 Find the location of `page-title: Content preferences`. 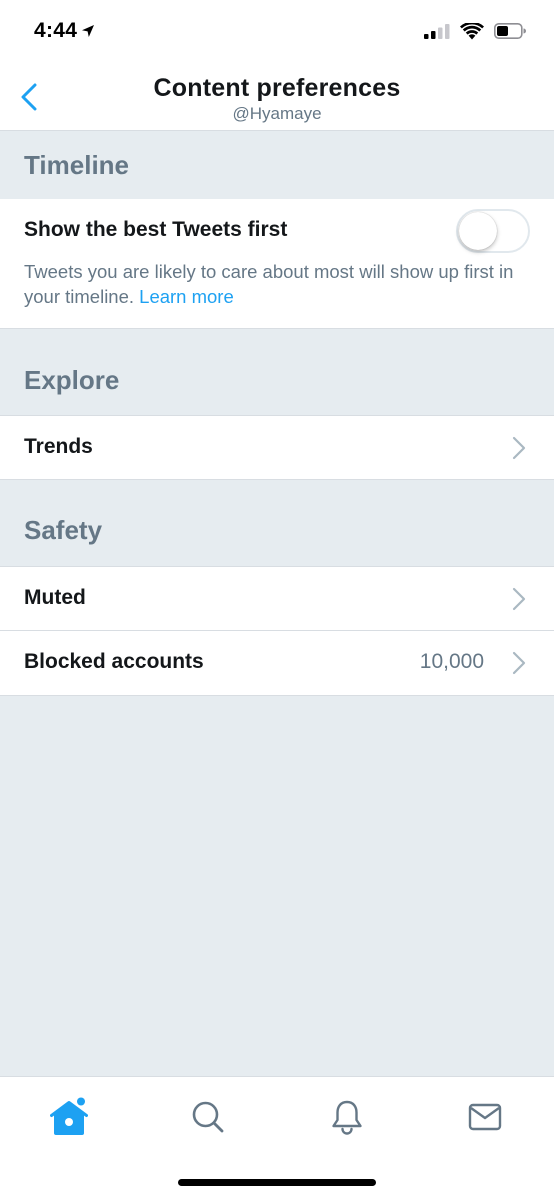

page-title: Content preferences is located at coordinates (277, 88).